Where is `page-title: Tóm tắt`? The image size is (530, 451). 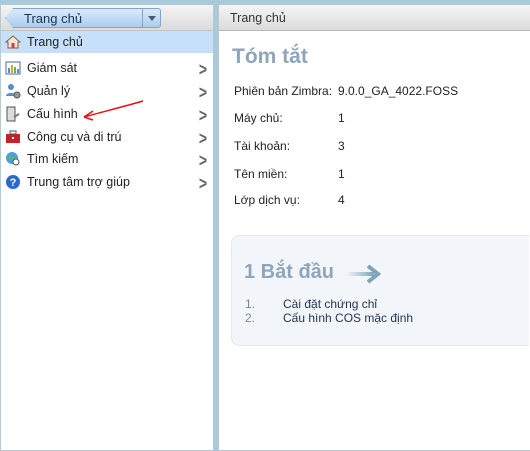
page-title: Tóm tắt is located at coordinates (270, 56).